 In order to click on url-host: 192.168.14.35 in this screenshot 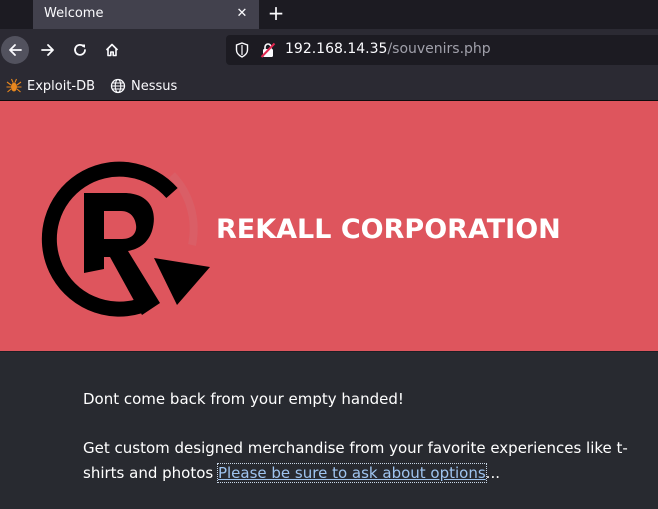, I will do `click(336, 49)`.